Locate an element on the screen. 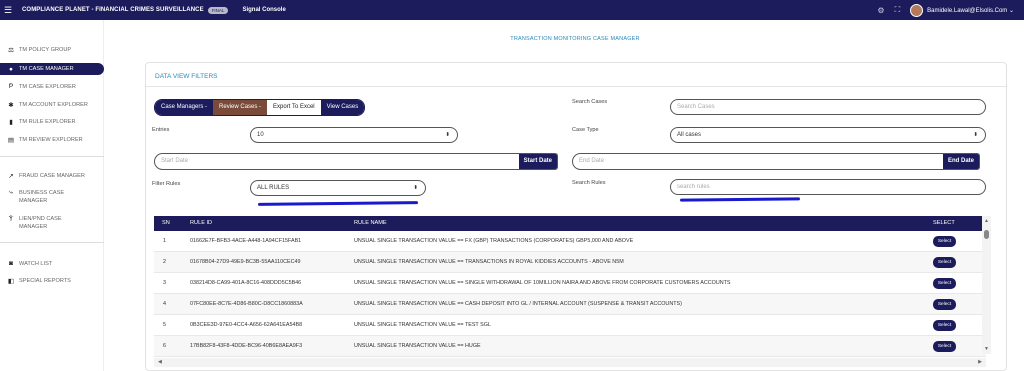 The width and height of the screenshot is (1024, 371). sidebar-item-watch-list: ◙ WATCH LIST is located at coordinates (52, 264).